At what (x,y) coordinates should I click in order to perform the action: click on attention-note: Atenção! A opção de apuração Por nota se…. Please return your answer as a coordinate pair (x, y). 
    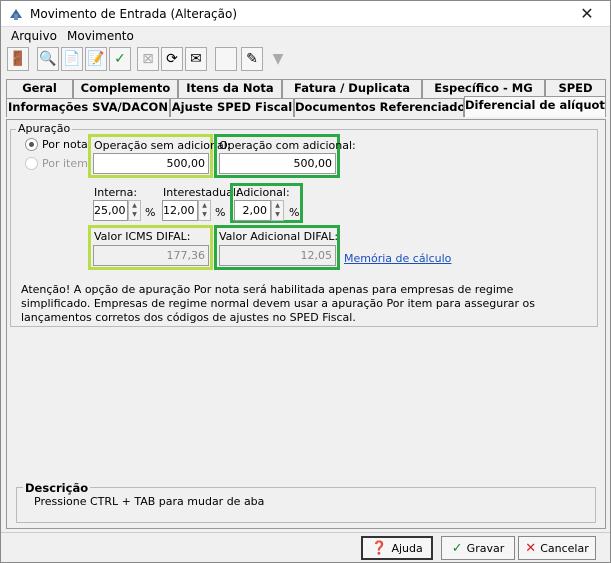
    Looking at the image, I should click on (278, 303).